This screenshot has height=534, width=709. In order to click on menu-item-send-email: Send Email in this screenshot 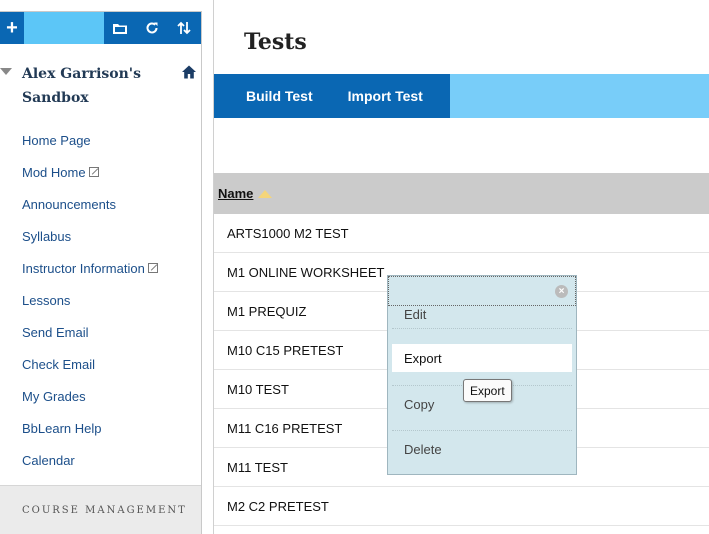, I will do `click(109, 332)`.